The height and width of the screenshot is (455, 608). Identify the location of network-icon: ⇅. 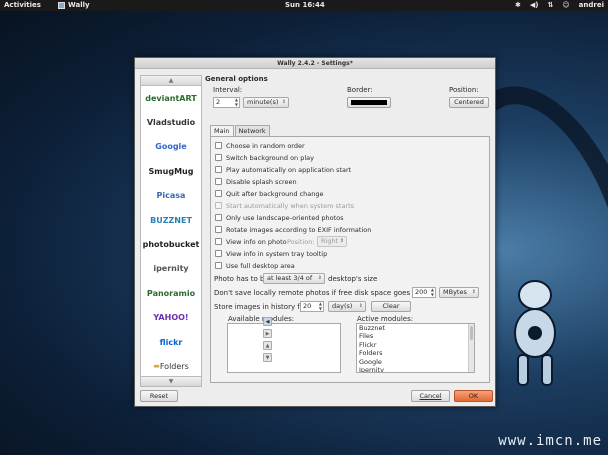
(550, 5).